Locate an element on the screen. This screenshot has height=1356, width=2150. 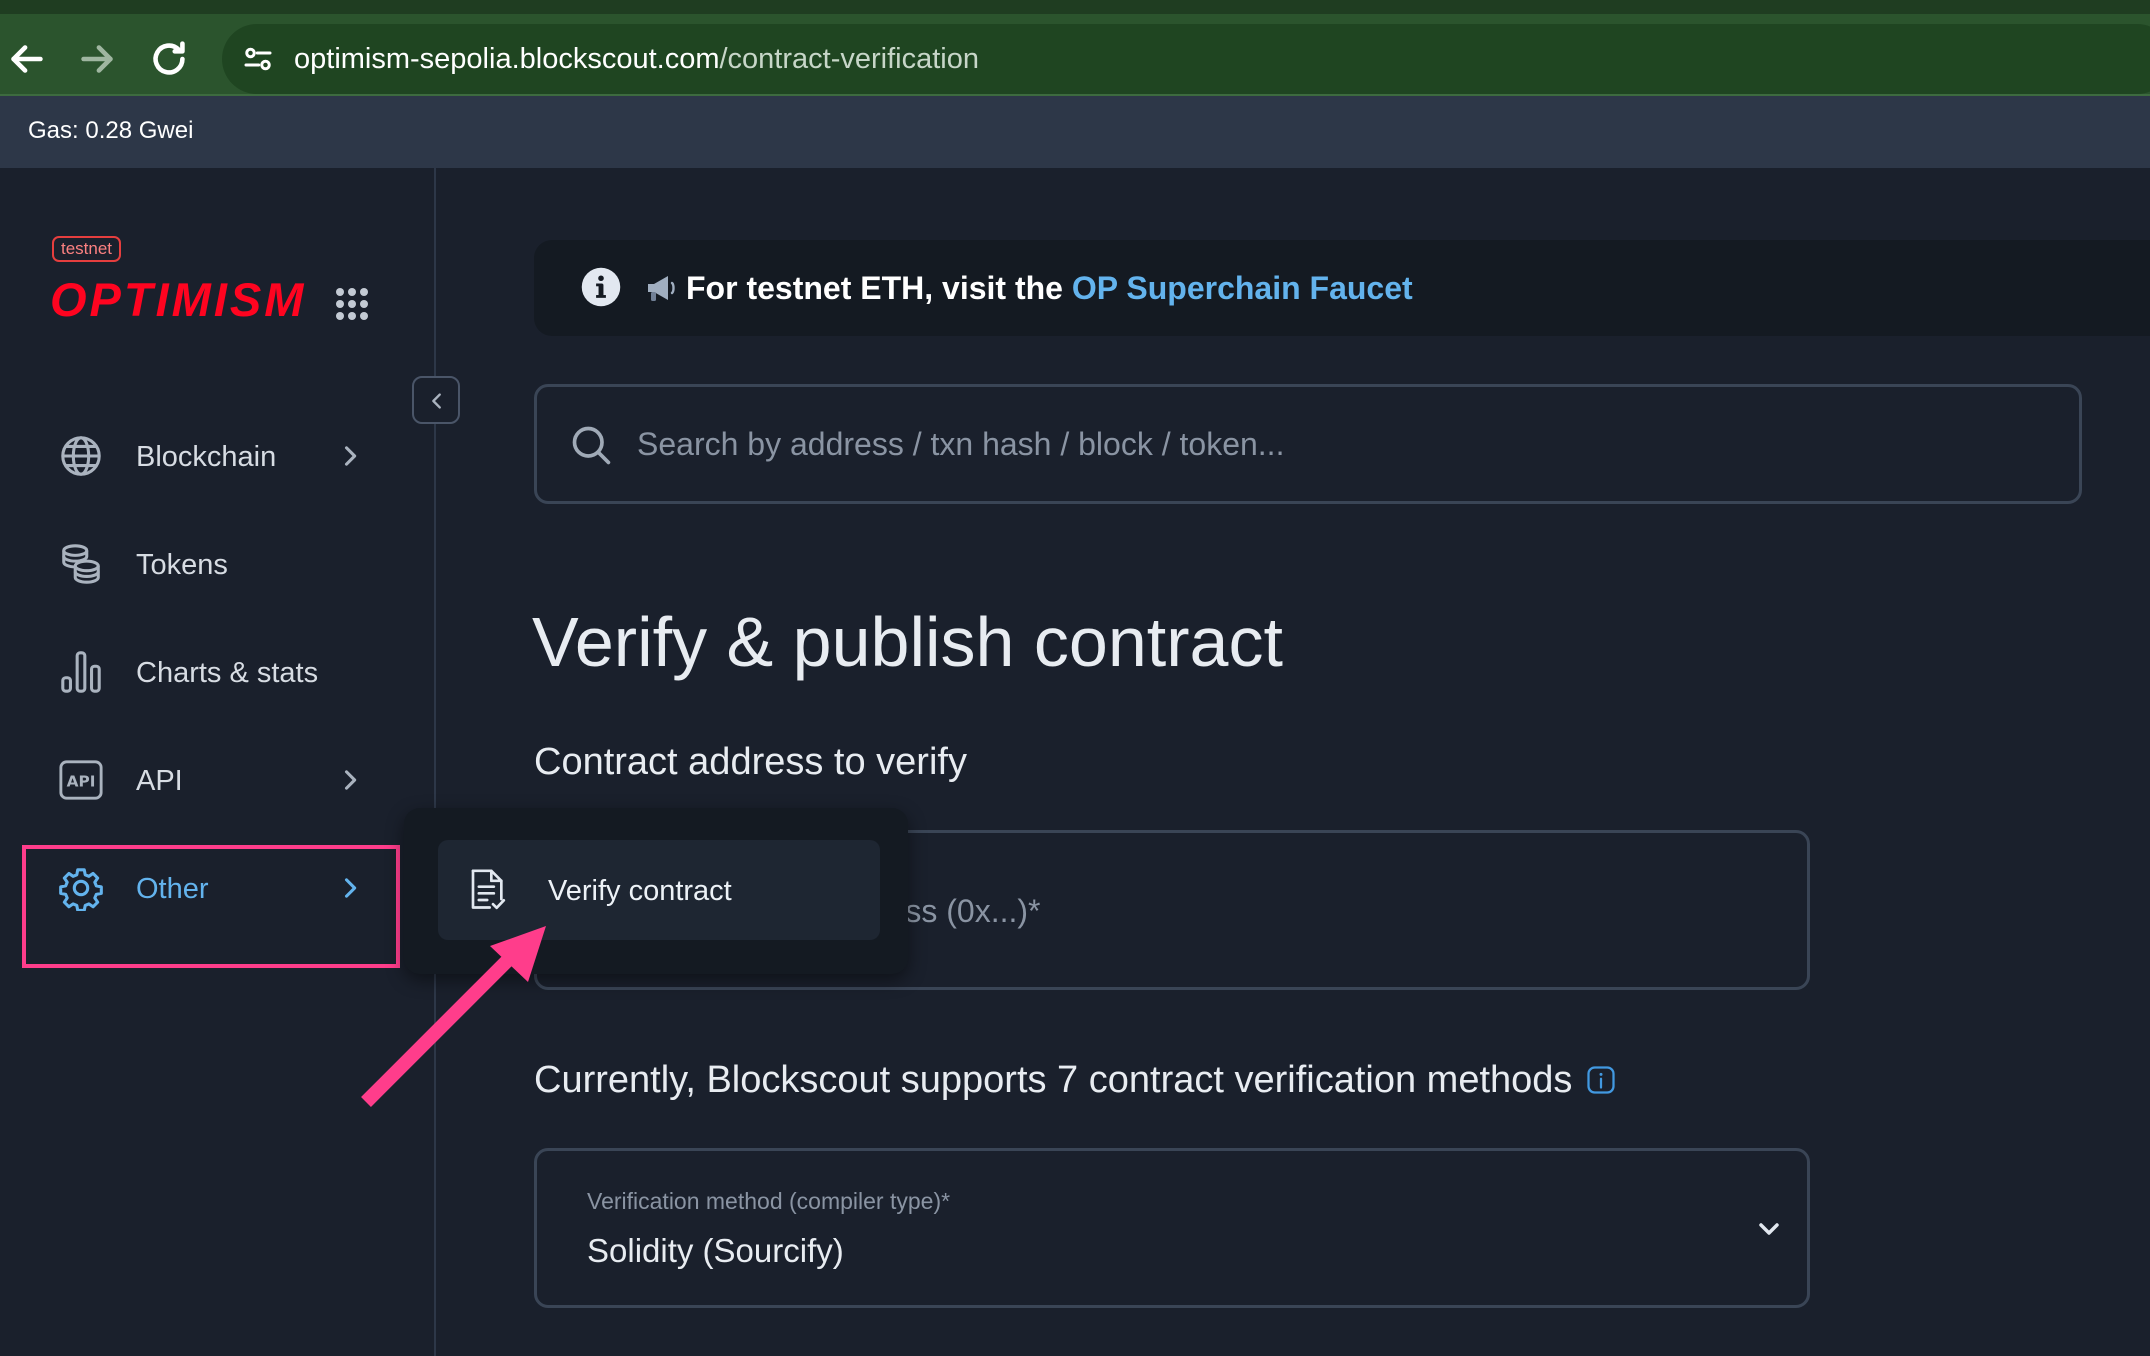
gas-price: Gas: 0.28 Gwei is located at coordinates (111, 130).